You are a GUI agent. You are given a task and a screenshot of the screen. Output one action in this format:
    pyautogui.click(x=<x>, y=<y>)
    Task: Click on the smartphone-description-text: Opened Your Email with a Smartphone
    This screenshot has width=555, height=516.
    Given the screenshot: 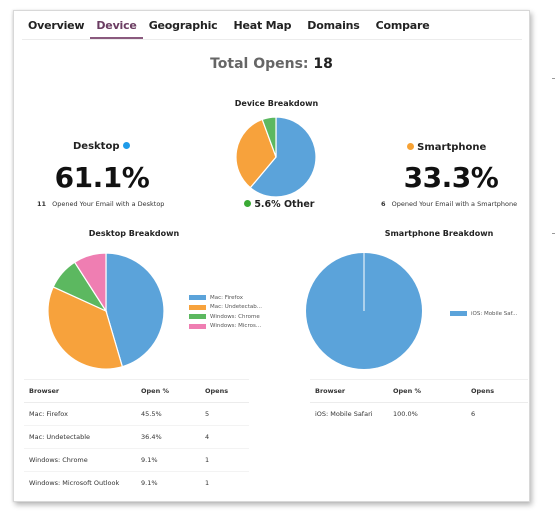 What is the action you would take?
    pyautogui.click(x=454, y=204)
    